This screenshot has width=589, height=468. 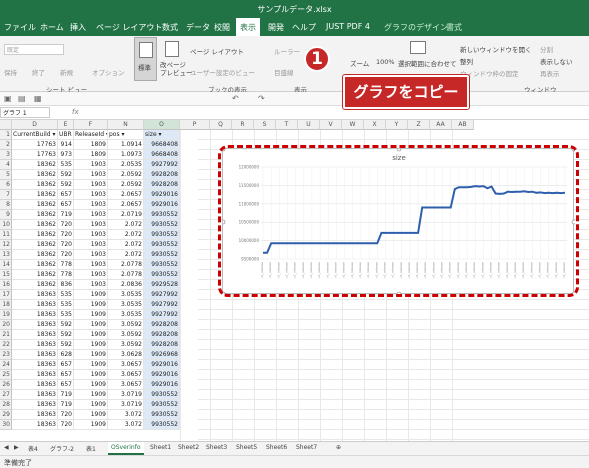 I want to click on column-header: T, so click(x=287, y=125).